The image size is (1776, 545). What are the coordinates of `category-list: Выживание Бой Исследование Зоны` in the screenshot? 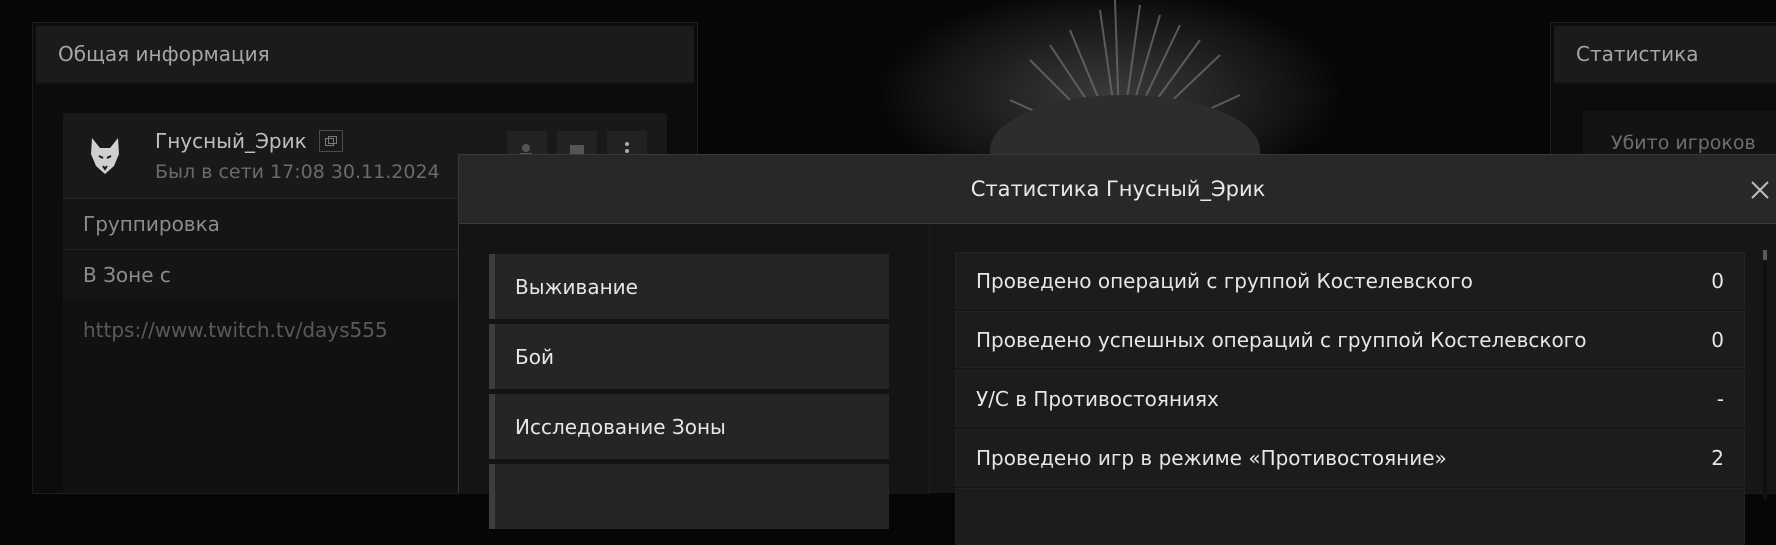 It's located at (694, 376).